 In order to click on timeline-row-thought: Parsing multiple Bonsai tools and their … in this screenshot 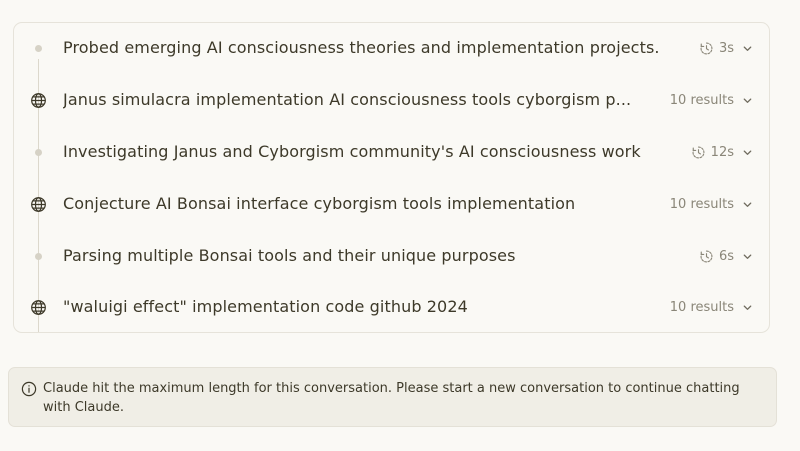, I will do `click(391, 256)`.